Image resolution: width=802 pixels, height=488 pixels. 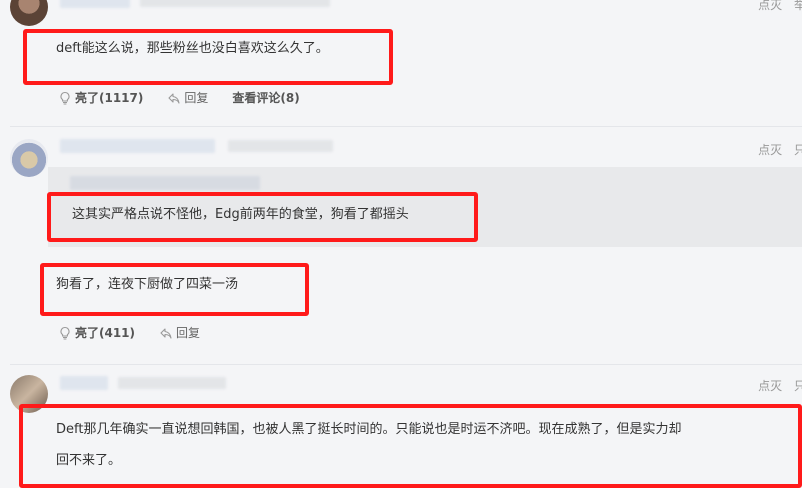 What do you see at coordinates (141, 332) in the screenshot?
I see `comment-toolbar: 亮了(411) 回复` at bounding box center [141, 332].